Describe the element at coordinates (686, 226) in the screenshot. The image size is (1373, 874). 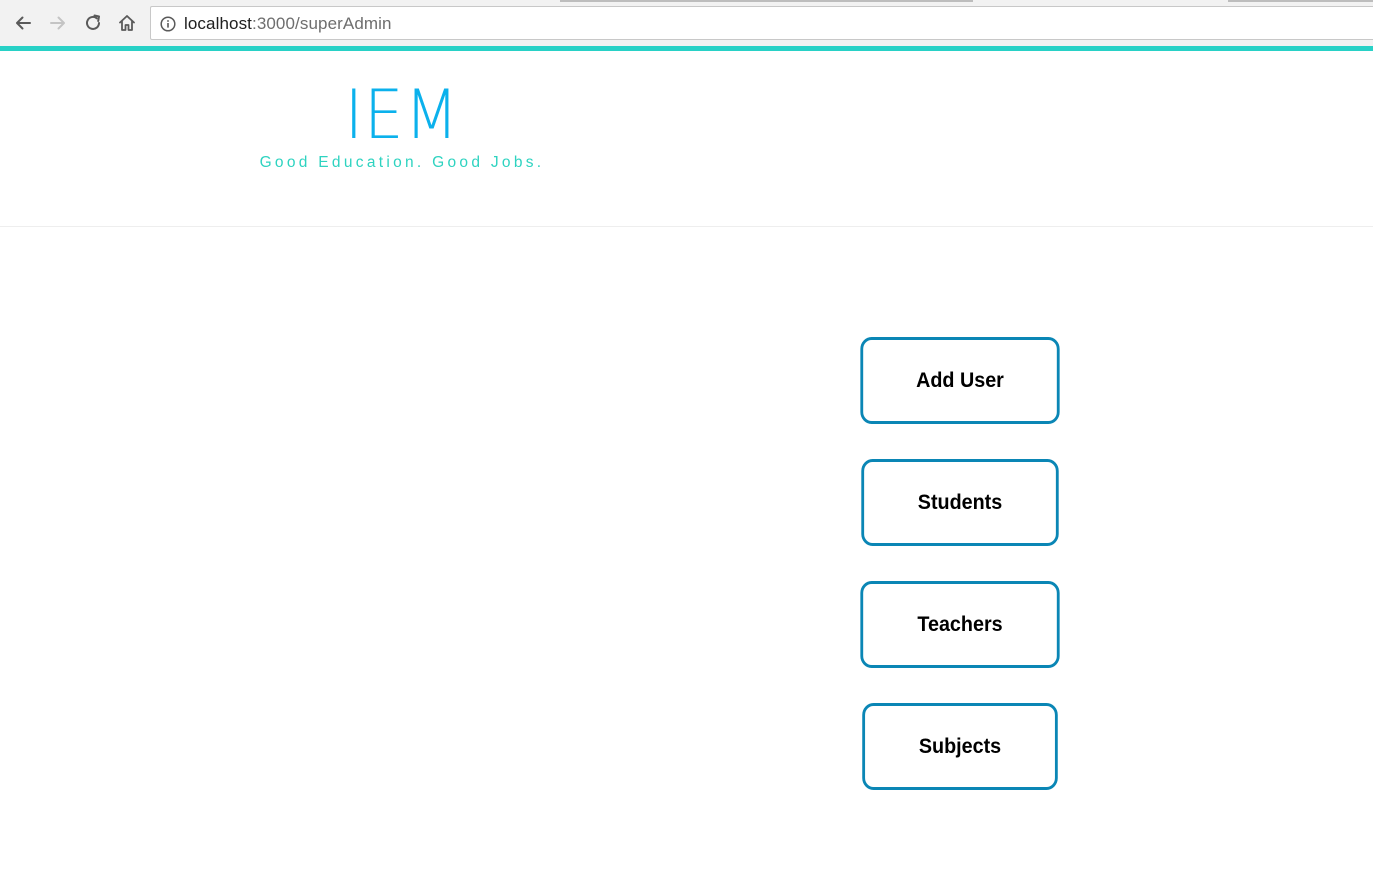
I see `header-divider` at that location.